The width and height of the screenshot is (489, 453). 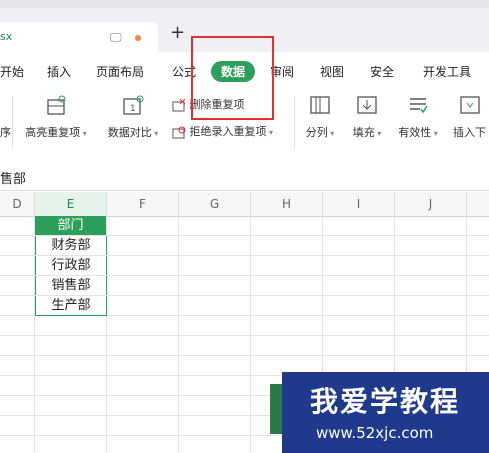 I want to click on reject-duplicates-label: 拒绝录入重复项, so click(x=228, y=131).